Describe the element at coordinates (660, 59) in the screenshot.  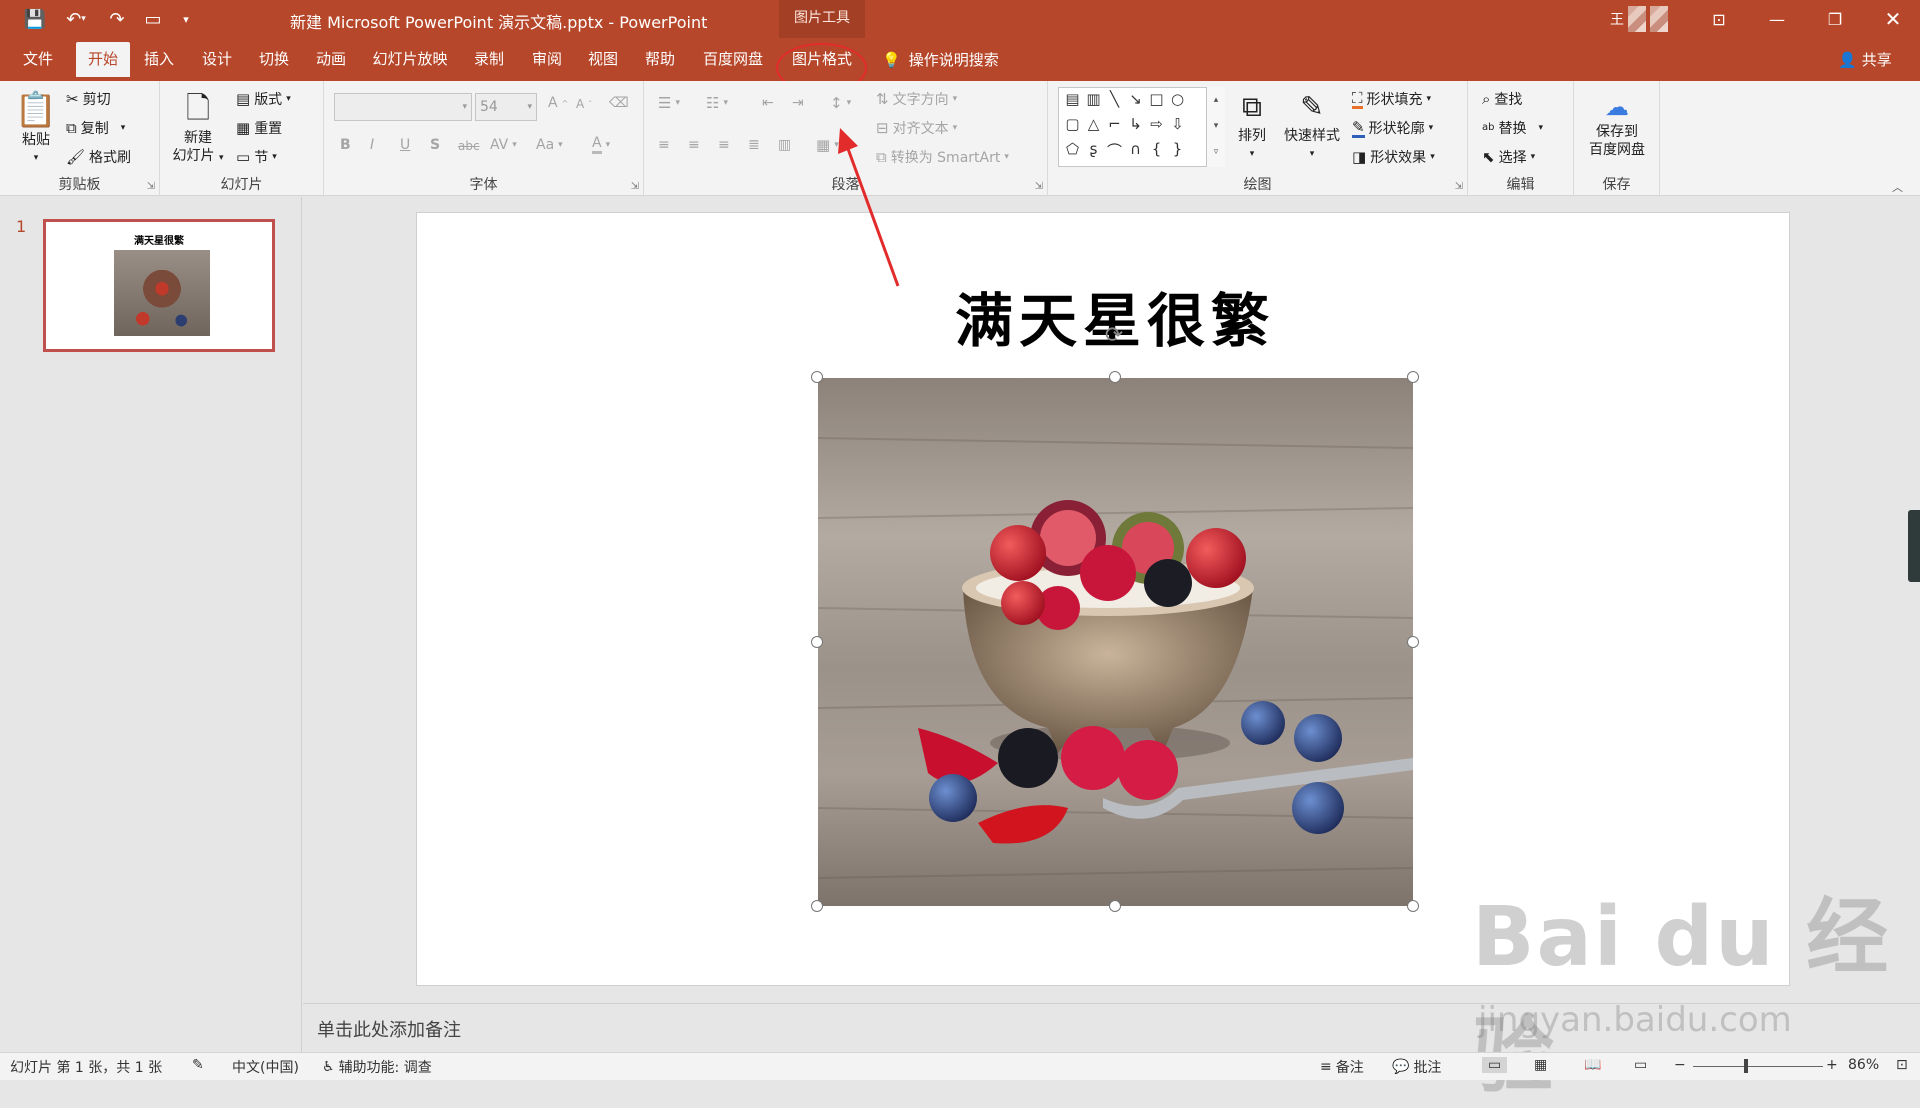
I see `tab-help: 帮助` at that location.